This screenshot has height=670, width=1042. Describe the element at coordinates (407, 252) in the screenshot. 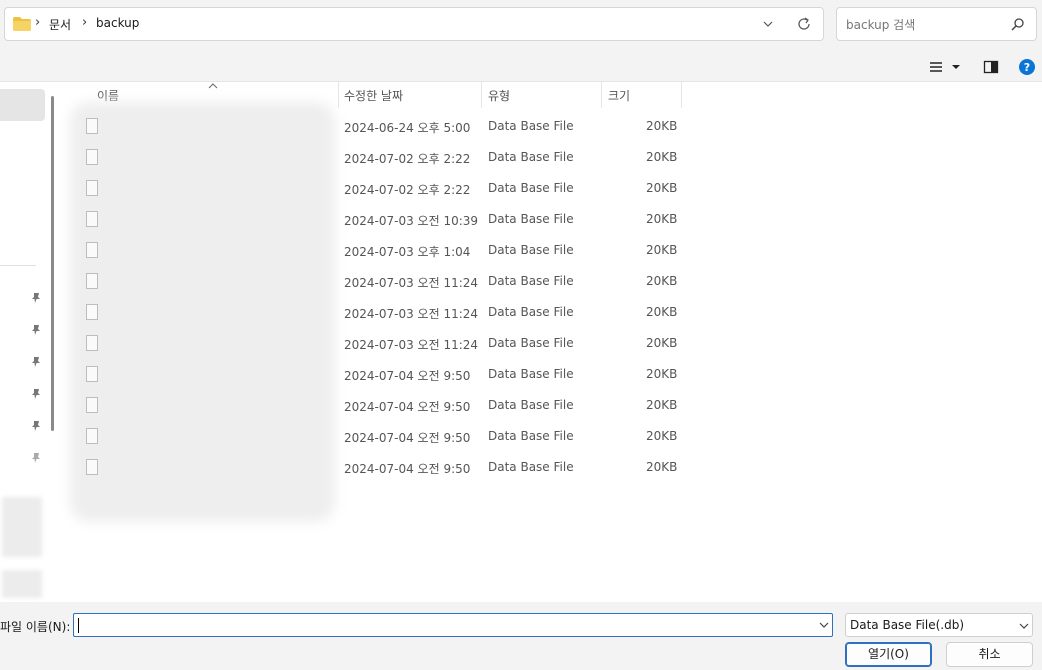

I see `file-modified: 2024-07-03 오후 1:04` at that location.